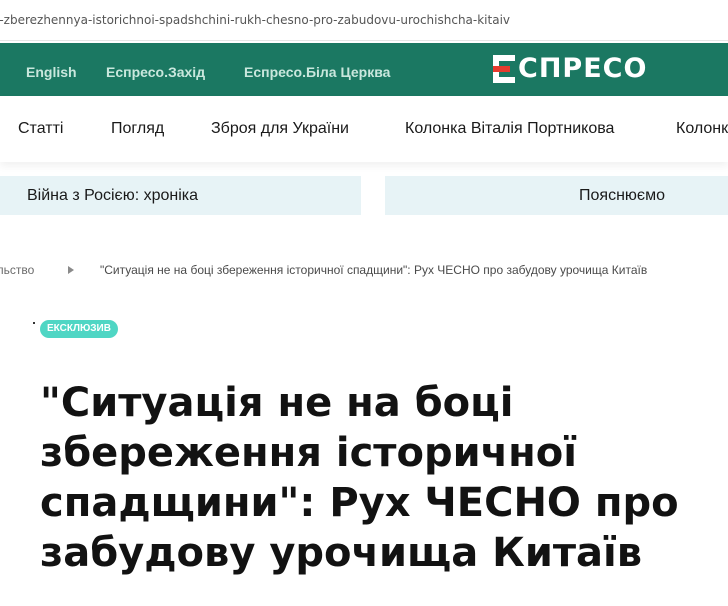  I want to click on logo-e-mark-icon, so click(504, 69).